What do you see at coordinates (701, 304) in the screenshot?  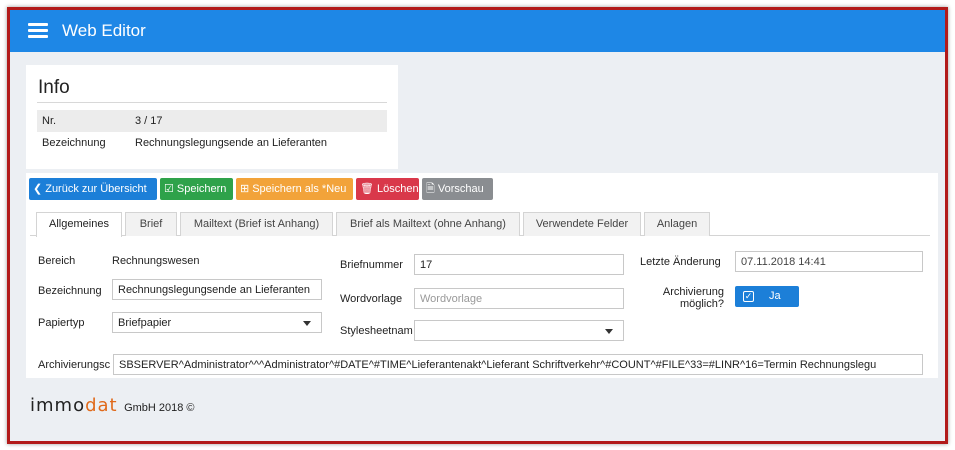 I see `archivierung-label-line2: möglich?` at bounding box center [701, 304].